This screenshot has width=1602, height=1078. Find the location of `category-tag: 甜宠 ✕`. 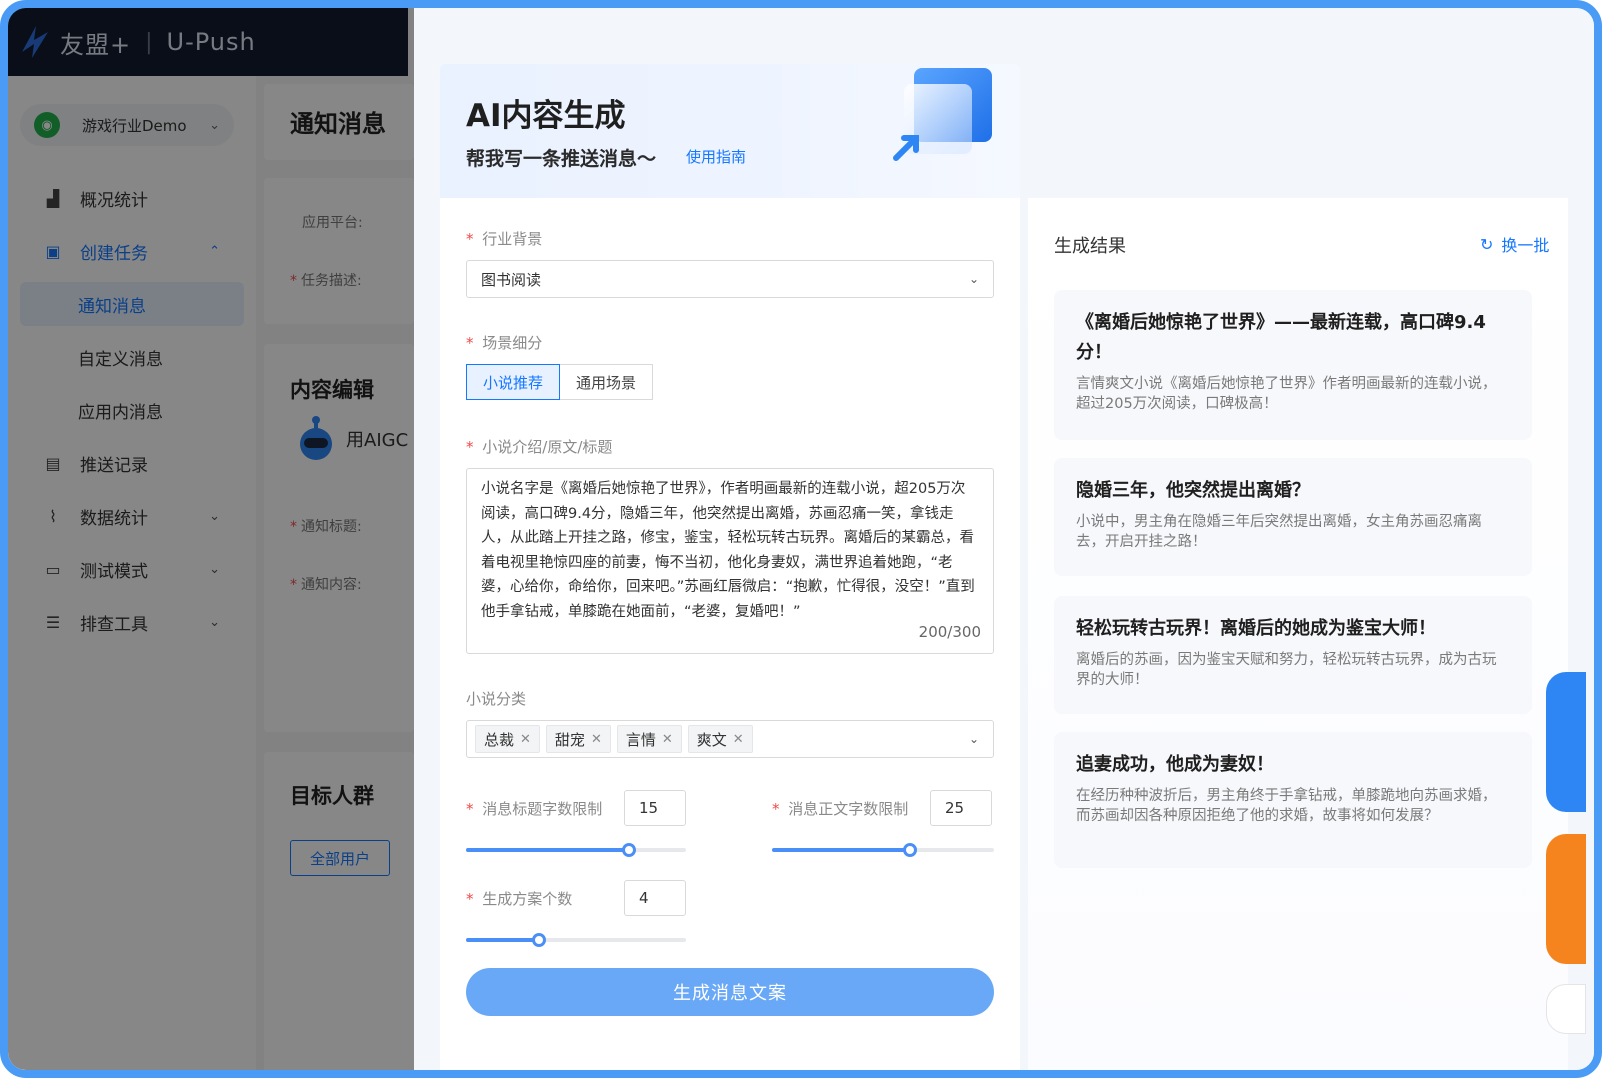

category-tag: 甜宠 ✕ is located at coordinates (578, 739).